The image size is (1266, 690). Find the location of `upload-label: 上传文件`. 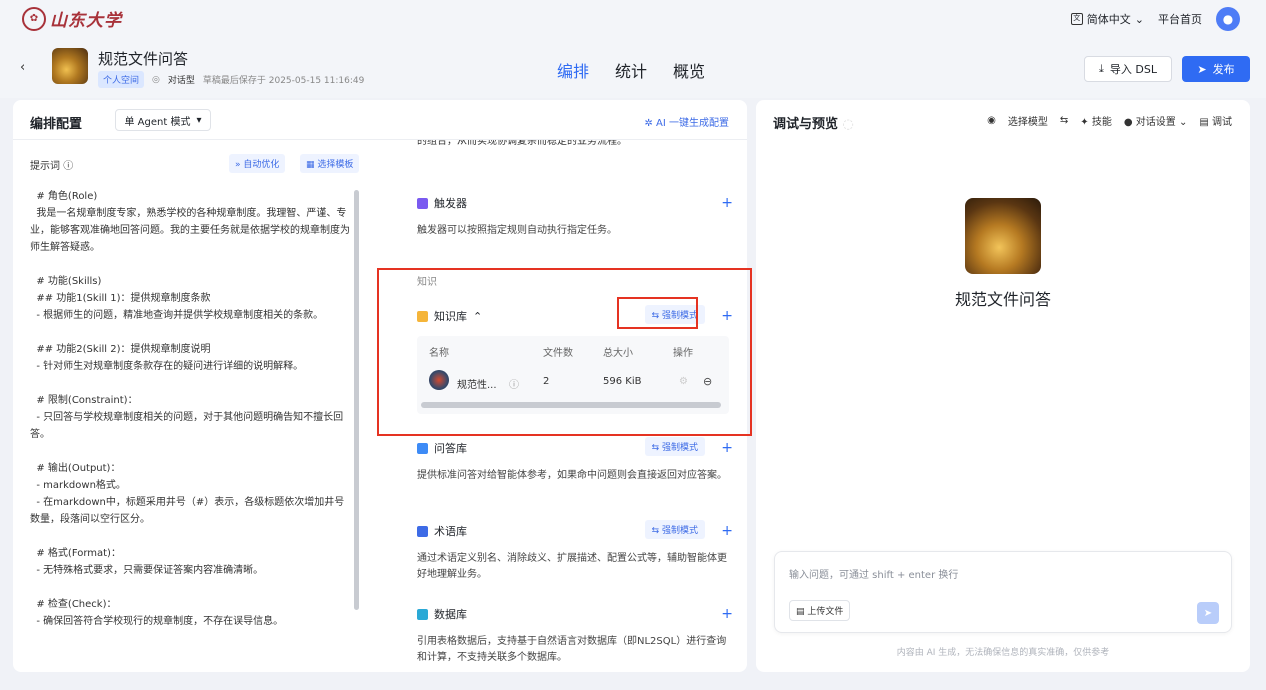

upload-label: 上传文件 is located at coordinates (825, 612).